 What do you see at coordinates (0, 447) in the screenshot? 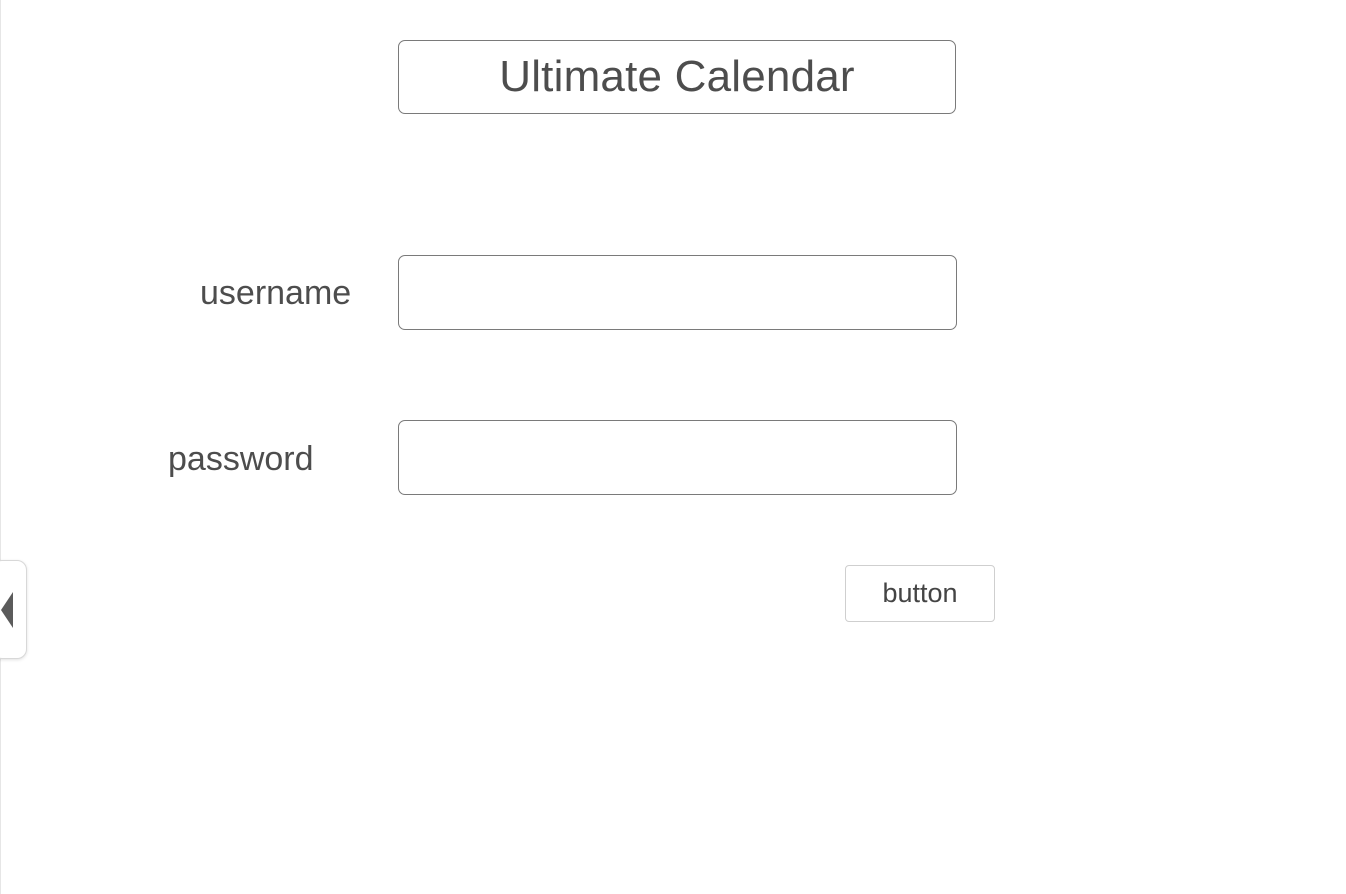
I see `left-edge-divider` at bounding box center [0, 447].